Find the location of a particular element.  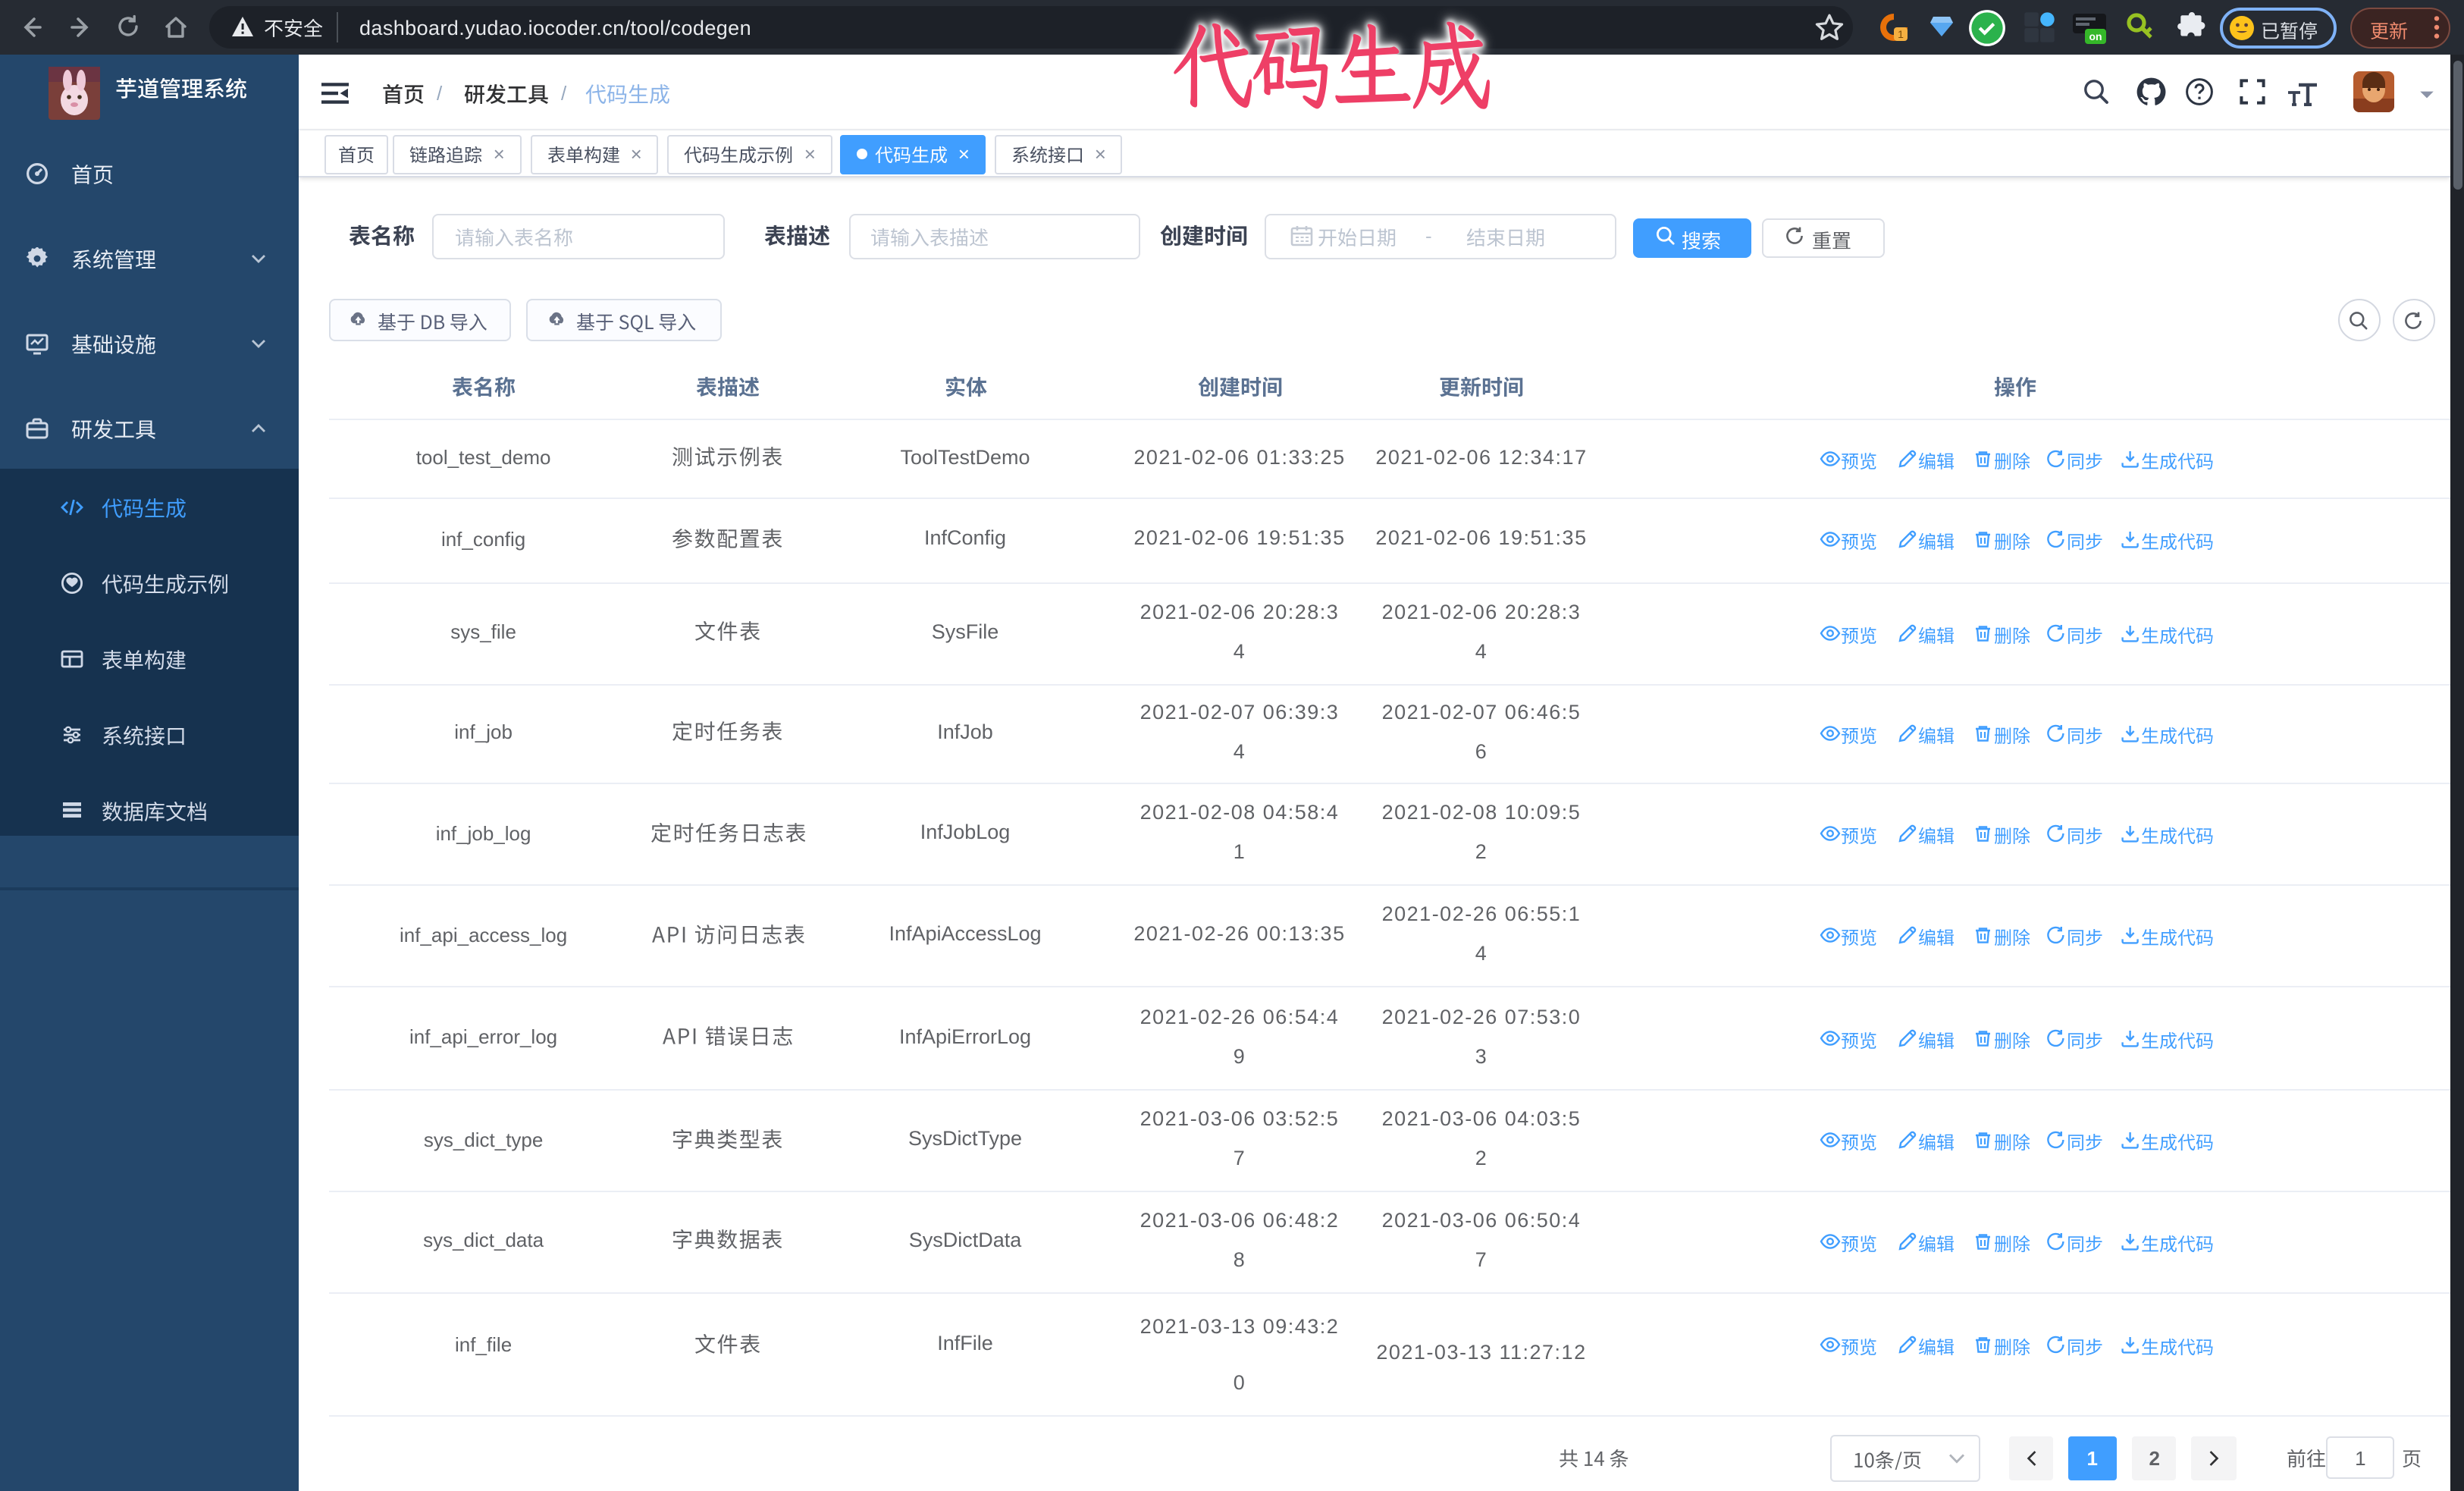

svg-text: on is located at coordinates (2096, 36).